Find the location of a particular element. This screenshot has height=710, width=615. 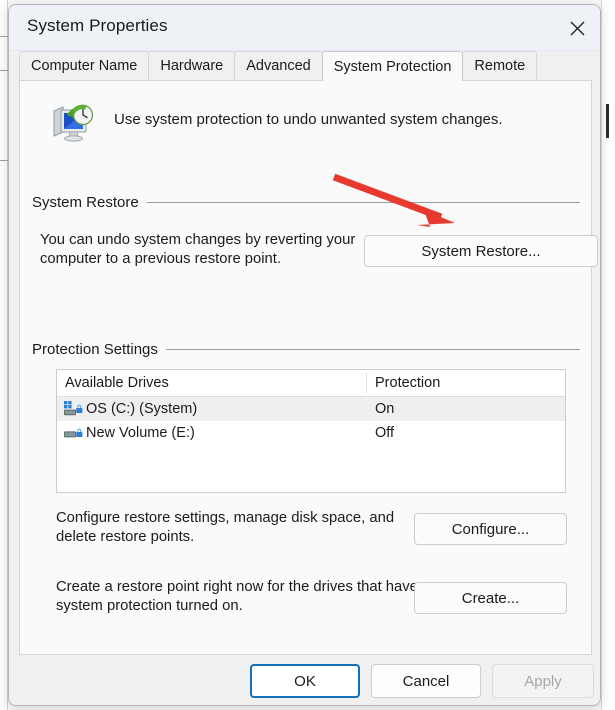

table-row: New Volume (E:) Off is located at coordinates (311, 433).